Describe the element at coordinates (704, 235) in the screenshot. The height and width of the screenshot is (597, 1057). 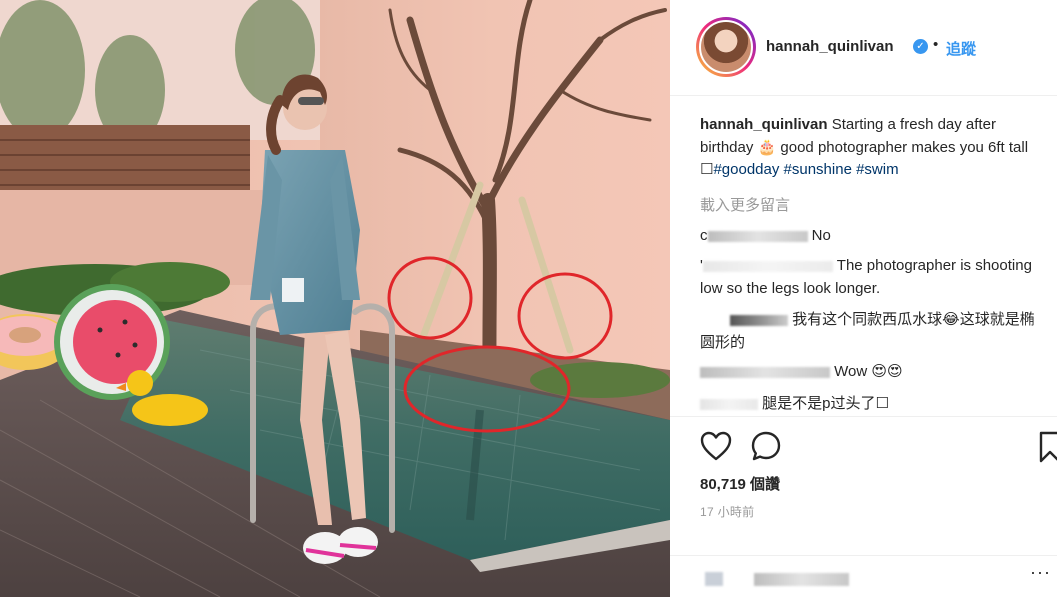
I see `comment-username: c` at that location.